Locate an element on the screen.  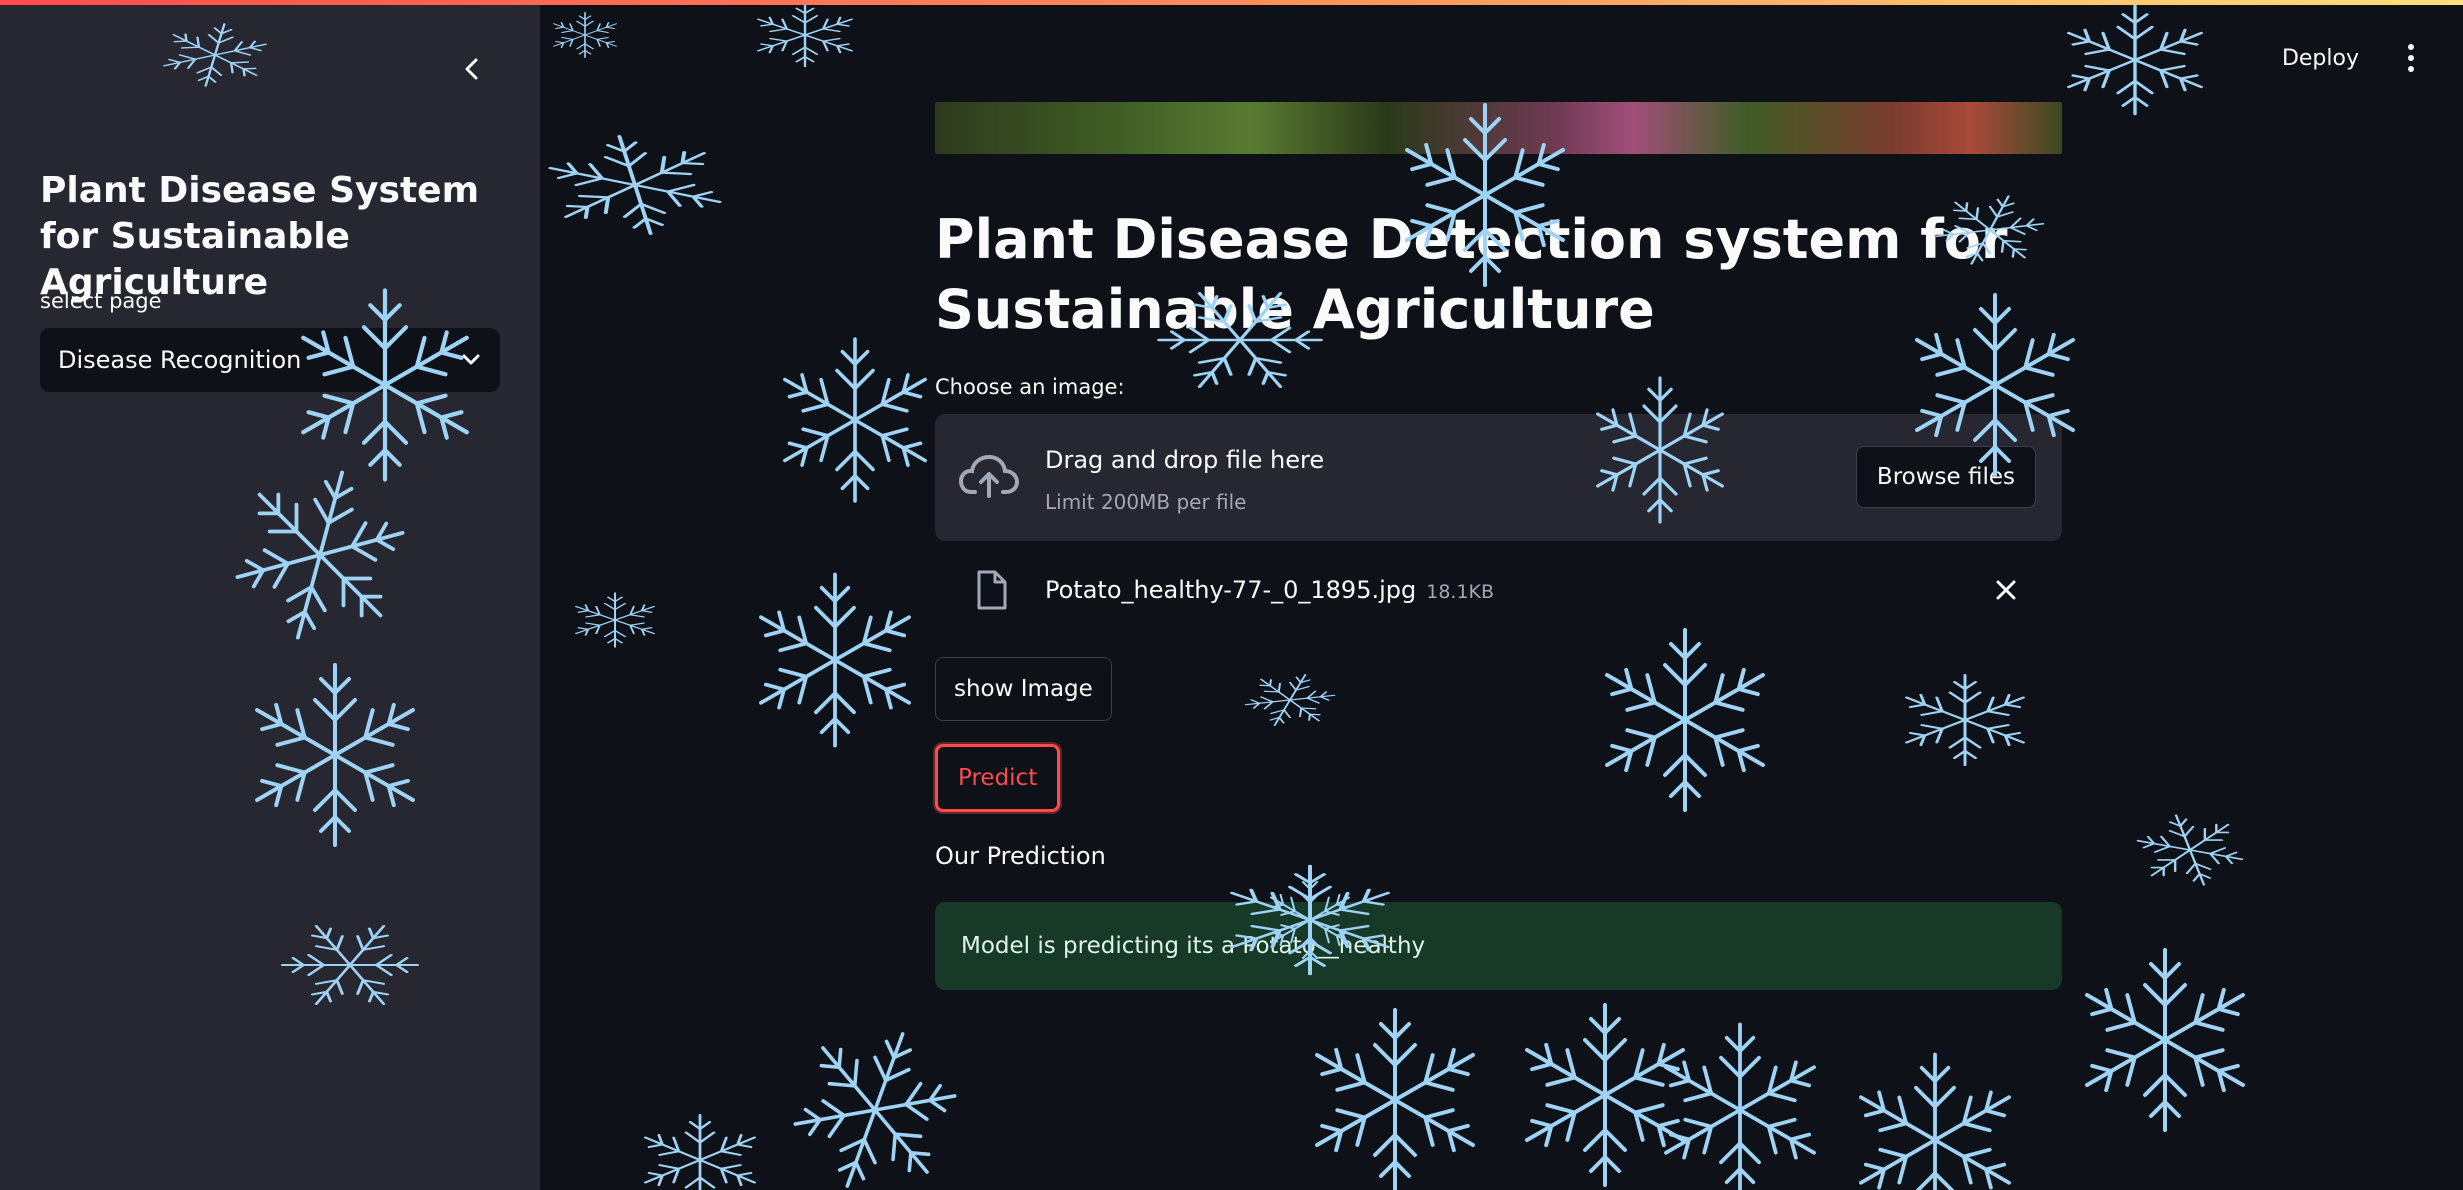
file-name: Potato_healthy-77-_0_1895.jpg 18.1KB is located at coordinates (1269, 590).